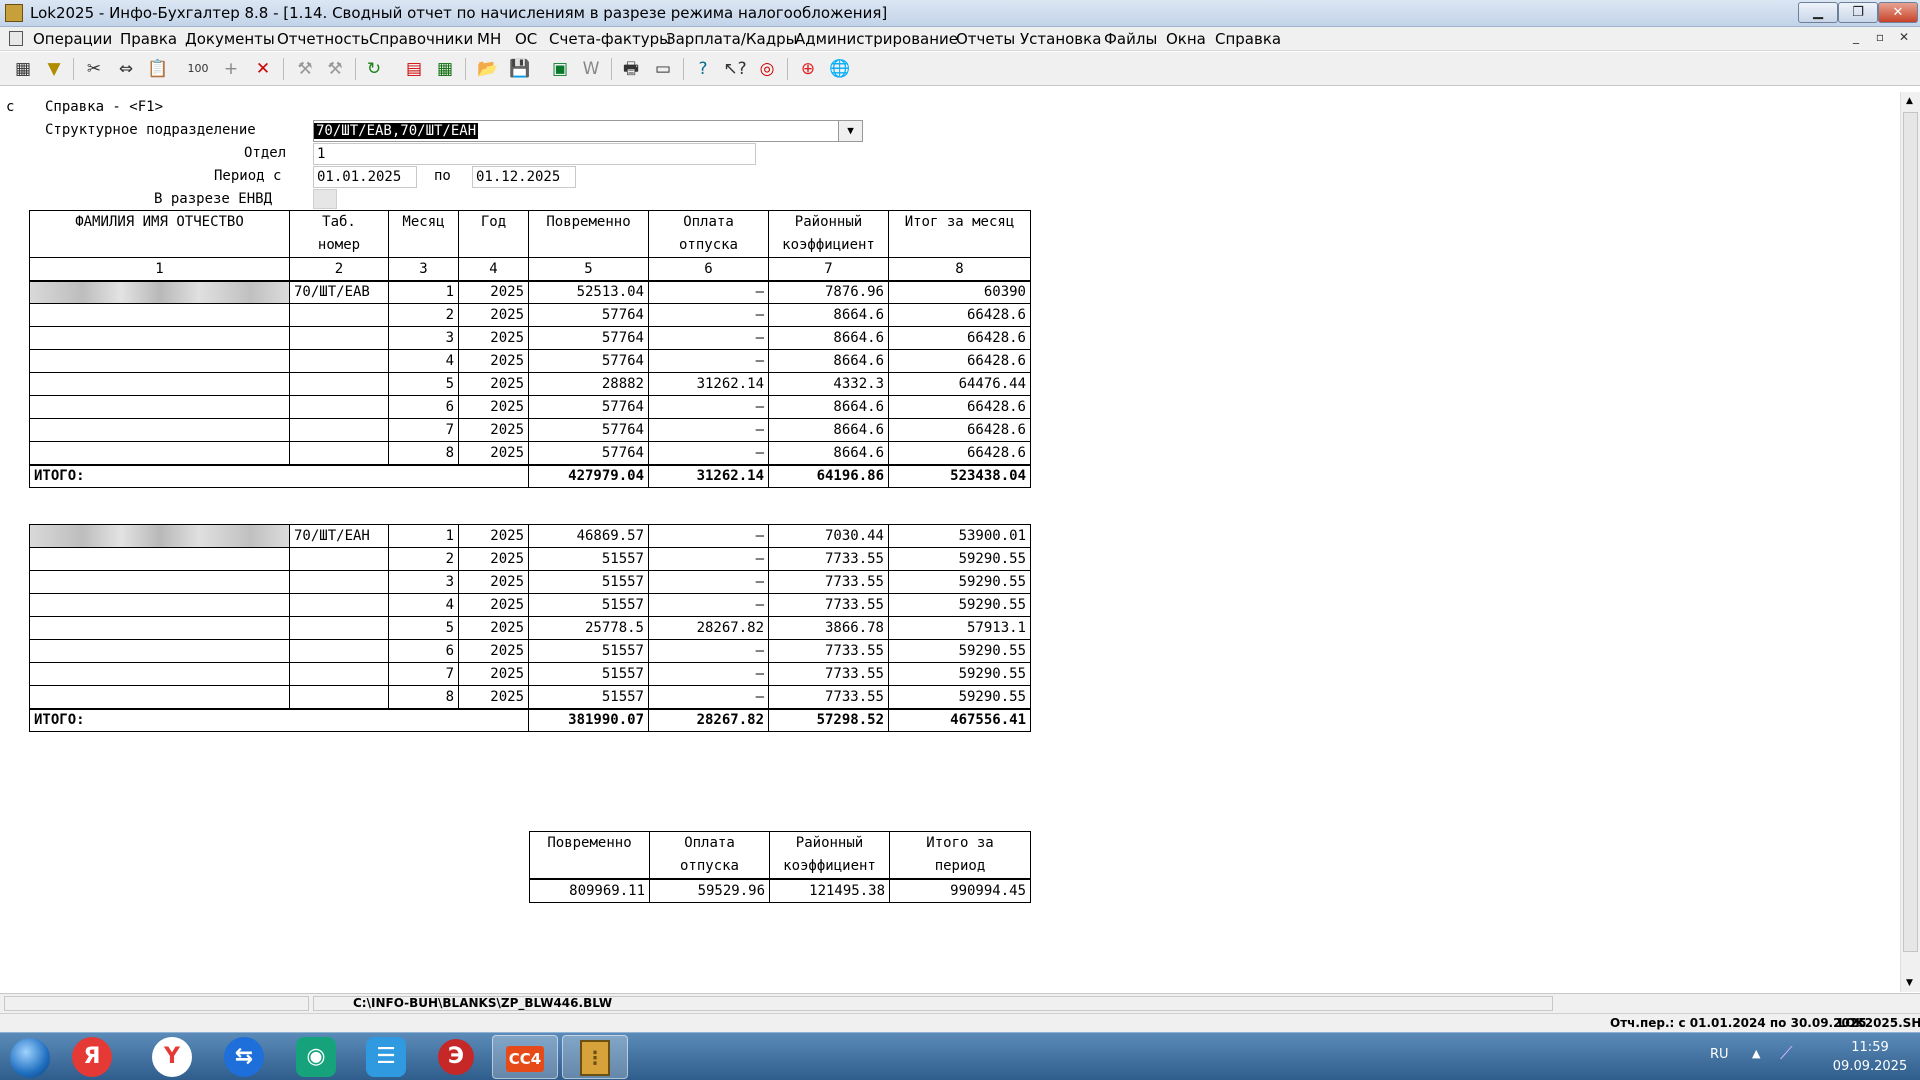  Describe the element at coordinates (808, 69) in the screenshot. I see `lifebuoy-icon: ⊕` at that location.